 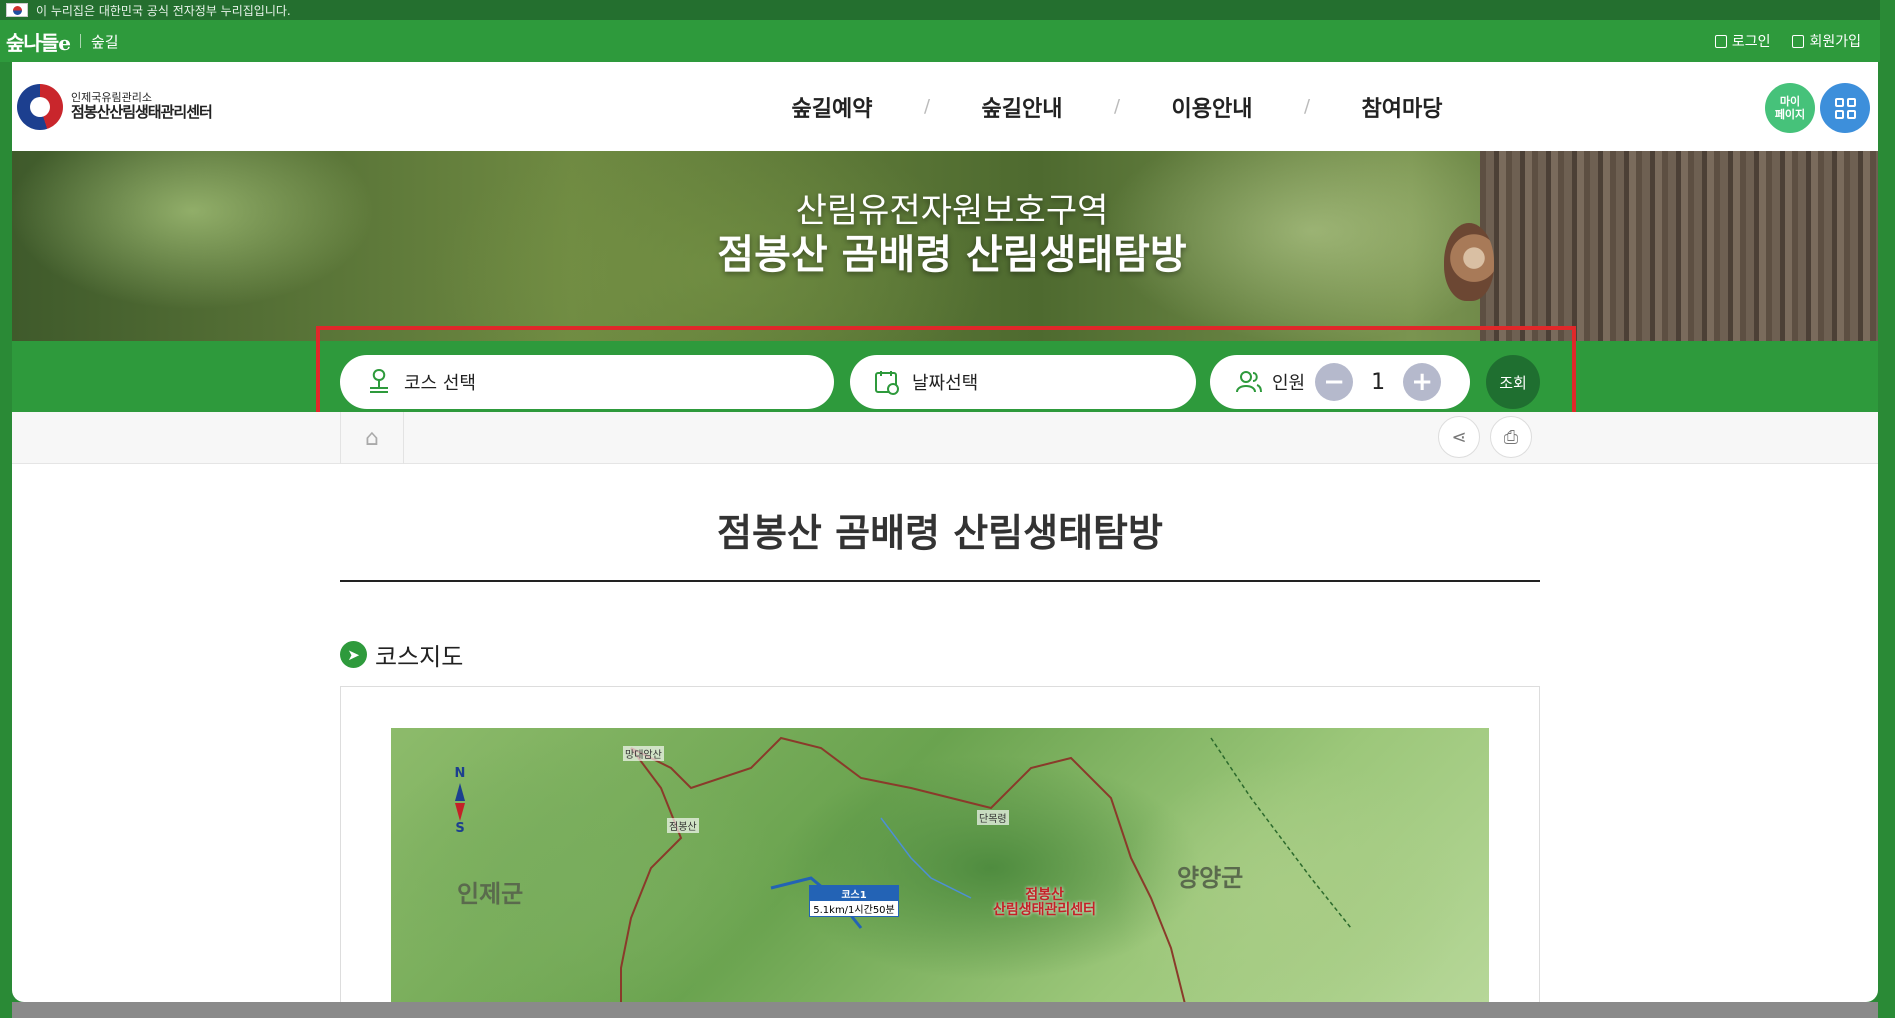 What do you see at coordinates (1045, 903) in the screenshot?
I see `center-label: 점봉산 산림생태관리센터` at bounding box center [1045, 903].